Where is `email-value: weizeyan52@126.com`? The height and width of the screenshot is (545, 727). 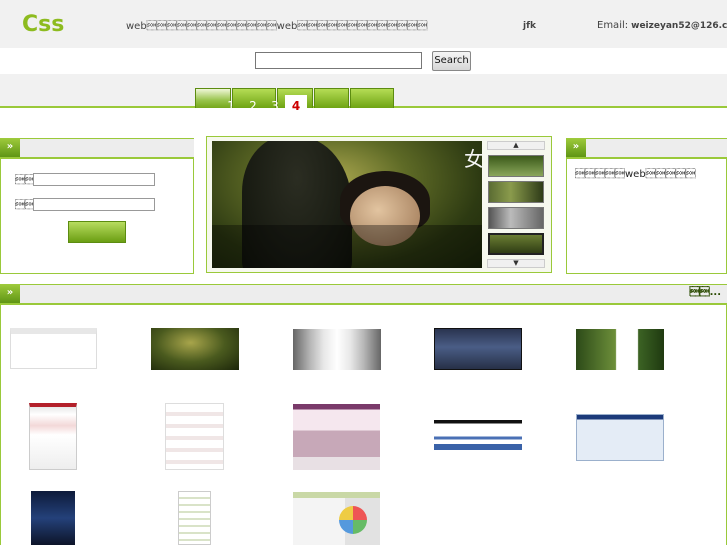
email-value: weizeyan52@126.com is located at coordinates (679, 26).